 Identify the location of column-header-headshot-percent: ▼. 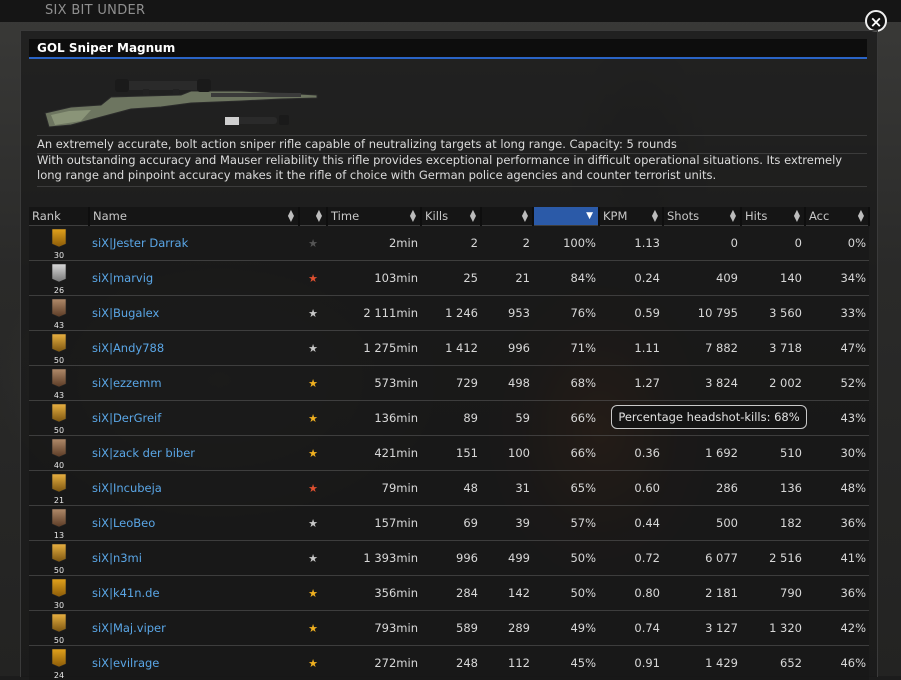
(566, 216).